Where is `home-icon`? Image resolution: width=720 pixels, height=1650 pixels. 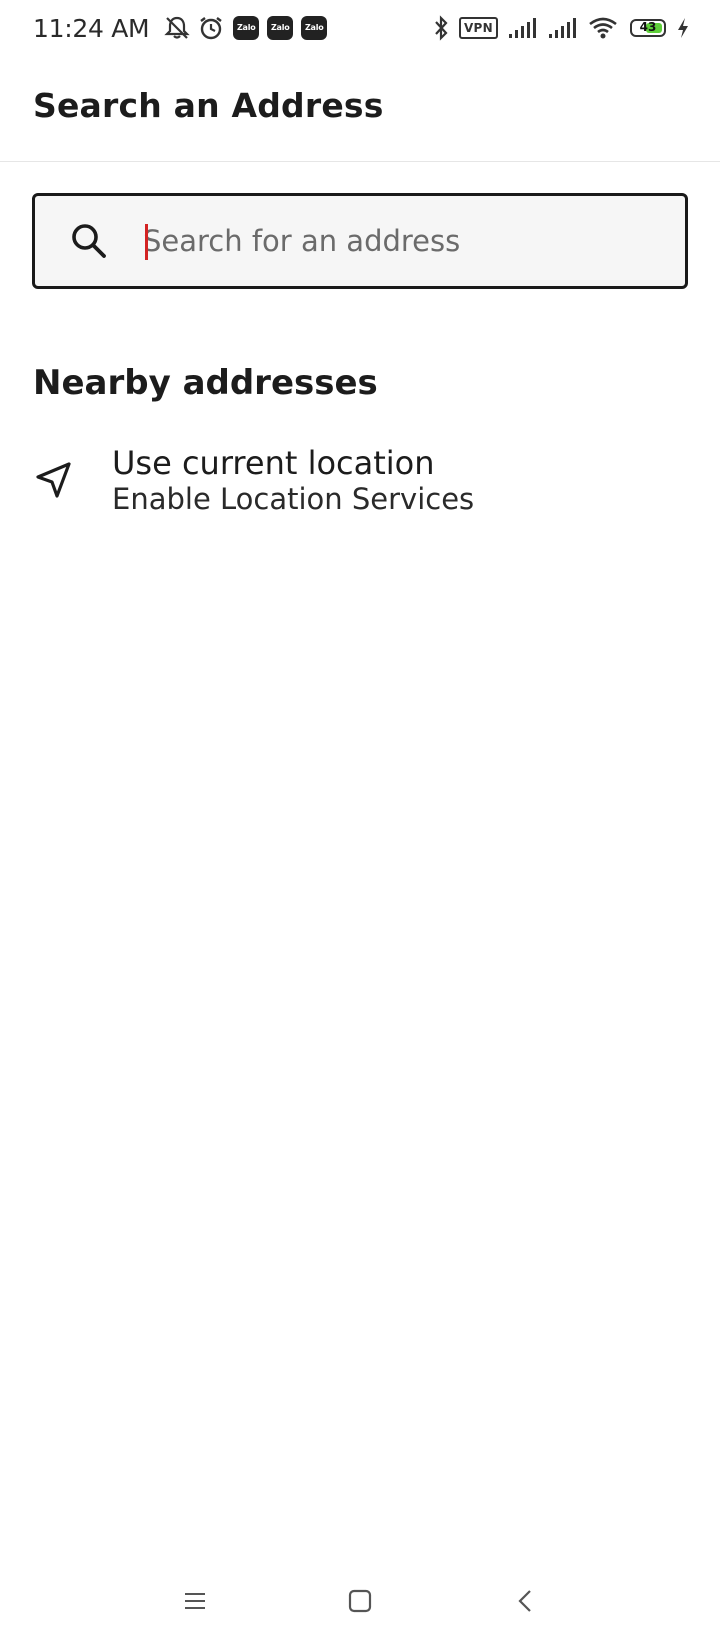 home-icon is located at coordinates (360, 1601).